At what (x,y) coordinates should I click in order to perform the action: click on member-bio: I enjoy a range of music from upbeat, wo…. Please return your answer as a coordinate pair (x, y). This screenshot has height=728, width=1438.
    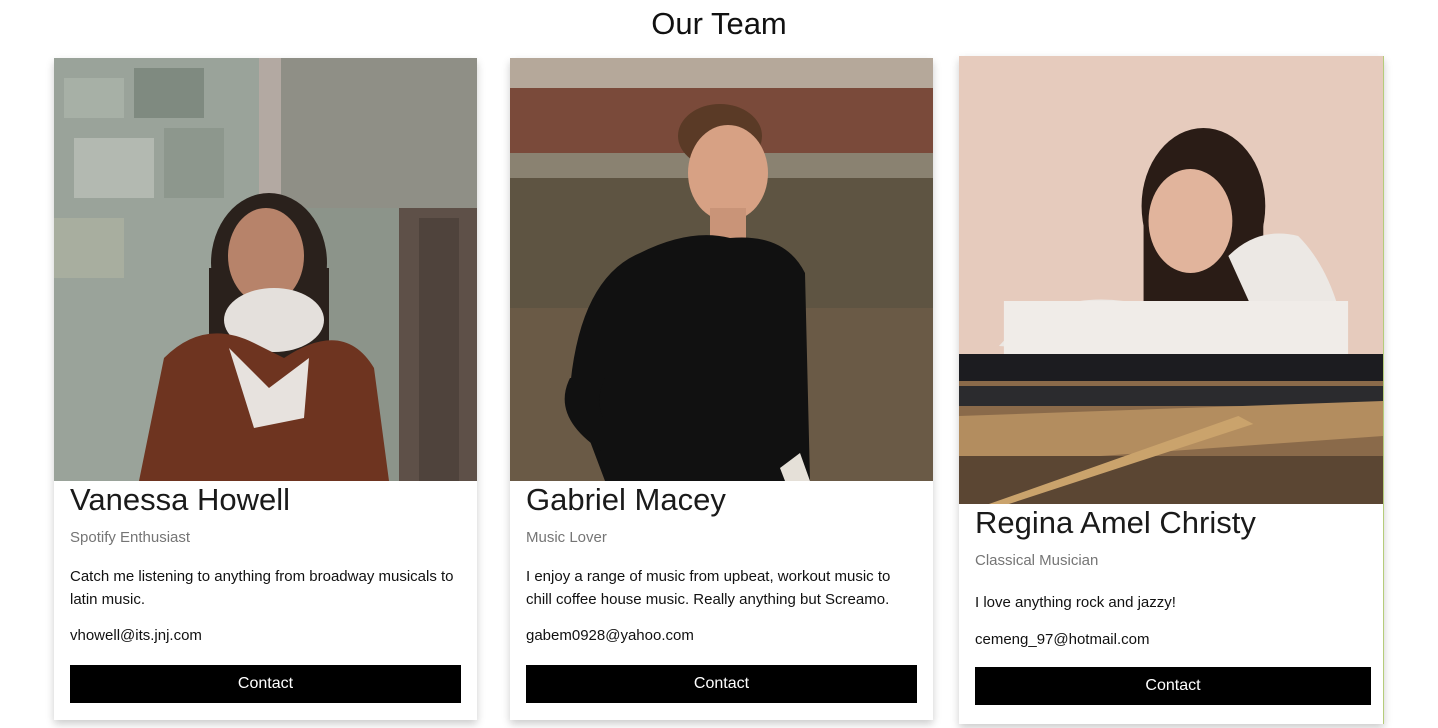
    Looking at the image, I should click on (708, 588).